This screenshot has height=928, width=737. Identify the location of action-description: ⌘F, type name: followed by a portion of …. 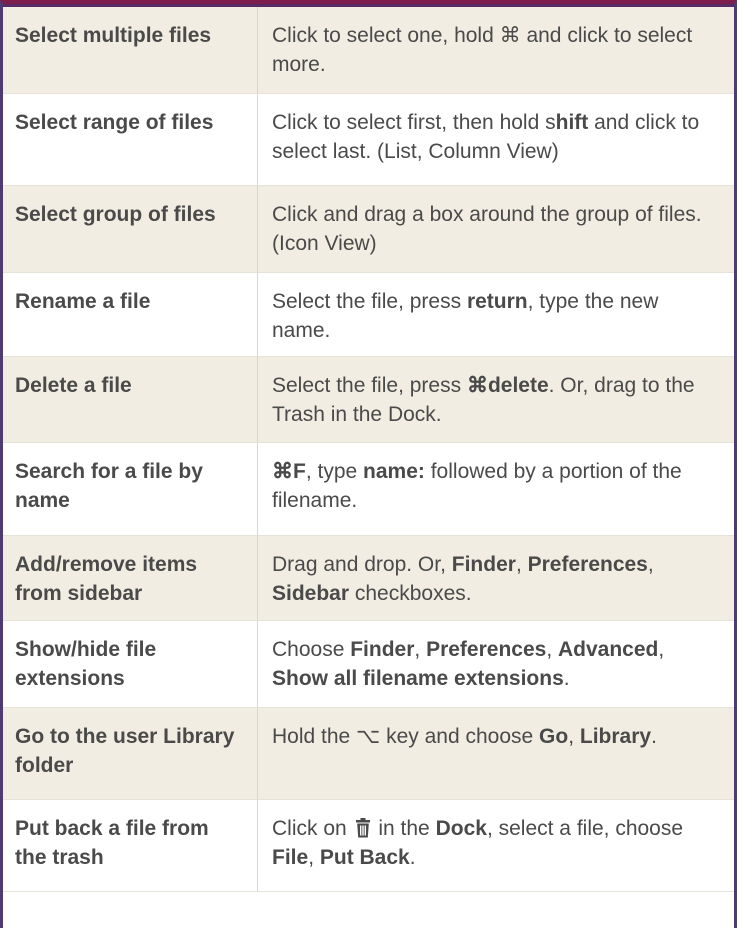
(496, 489).